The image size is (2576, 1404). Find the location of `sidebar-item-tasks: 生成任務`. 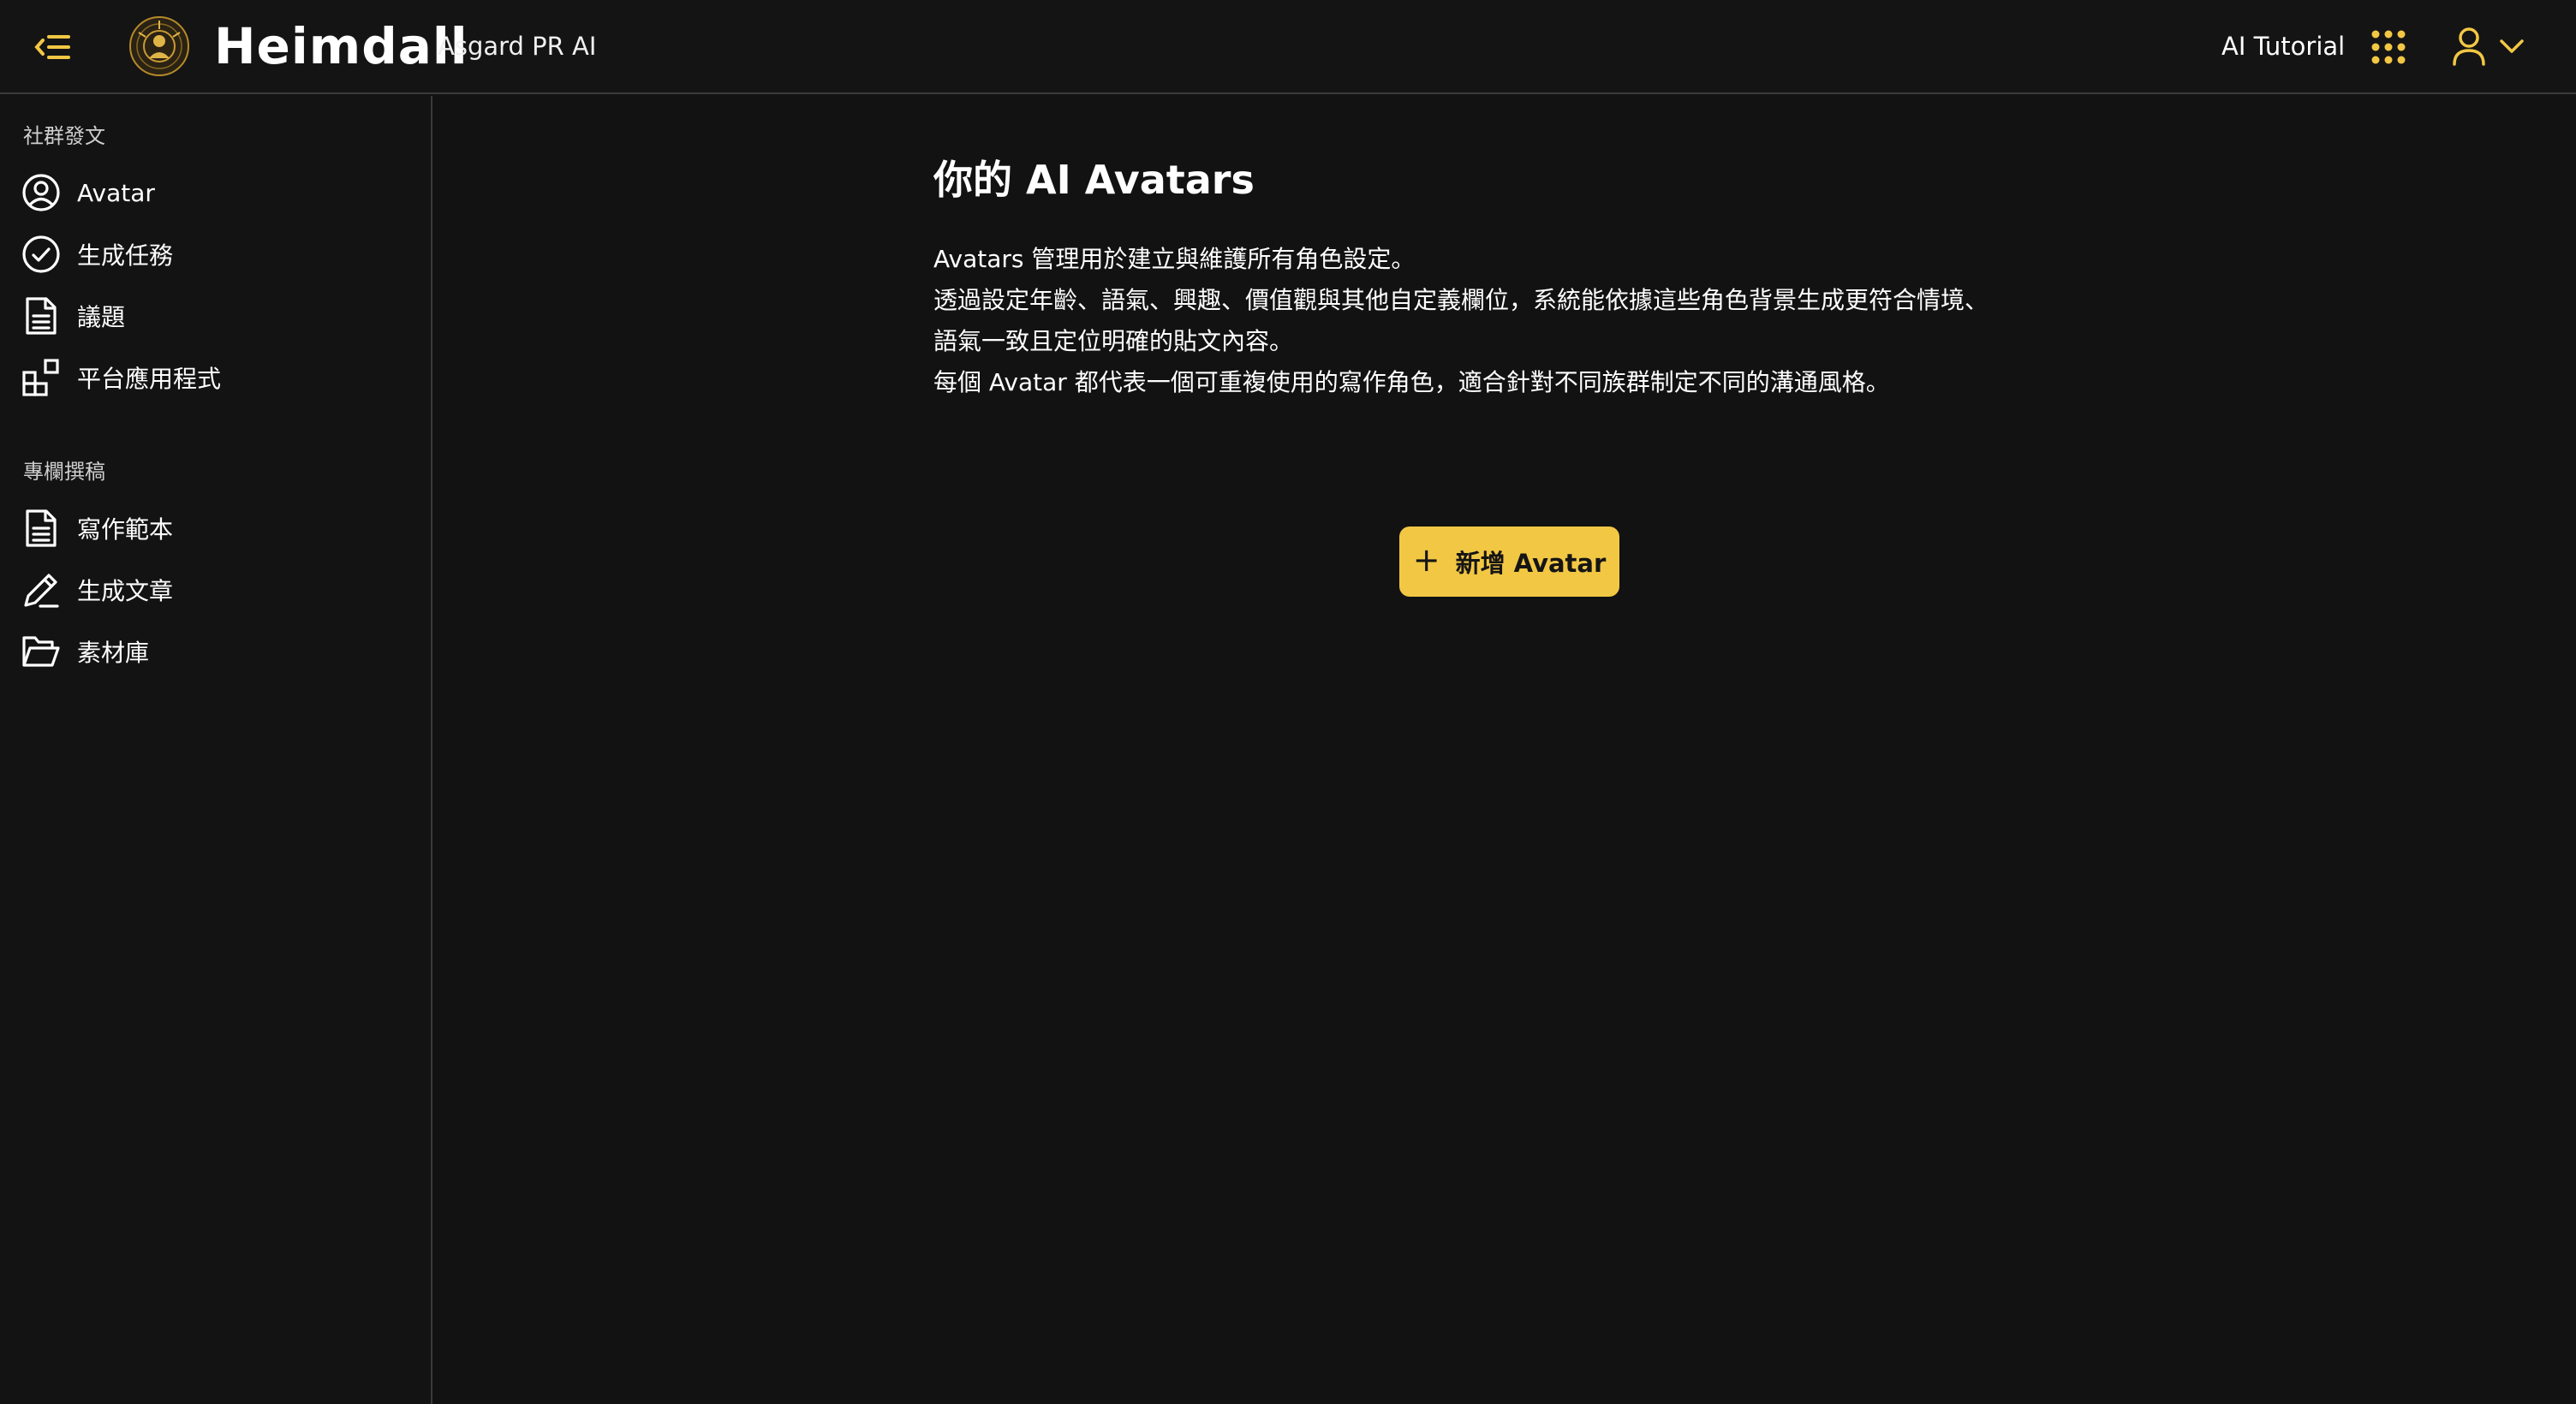

sidebar-item-tasks: 生成任務 is located at coordinates (217, 254).